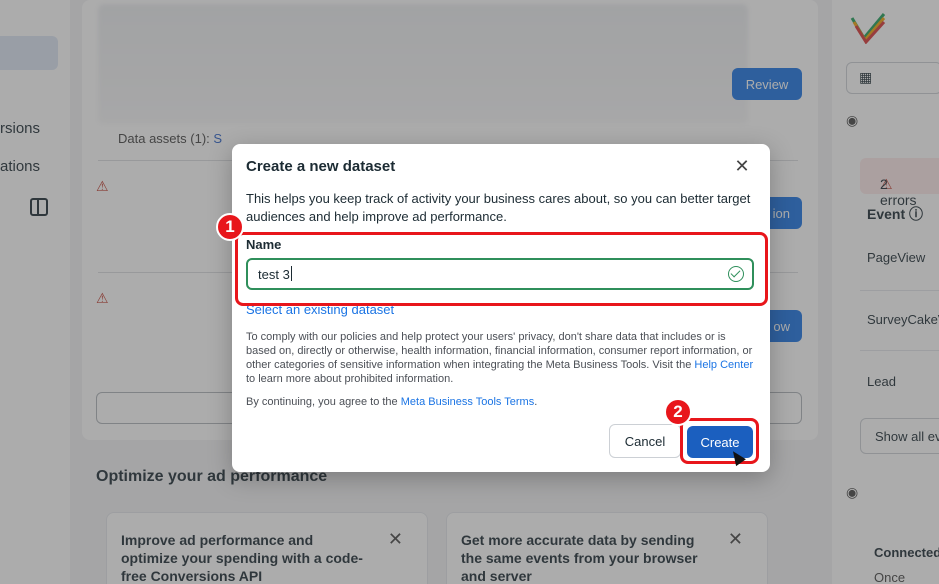 This screenshot has width=939, height=584. I want to click on close-icon: ✕, so click(742, 166).